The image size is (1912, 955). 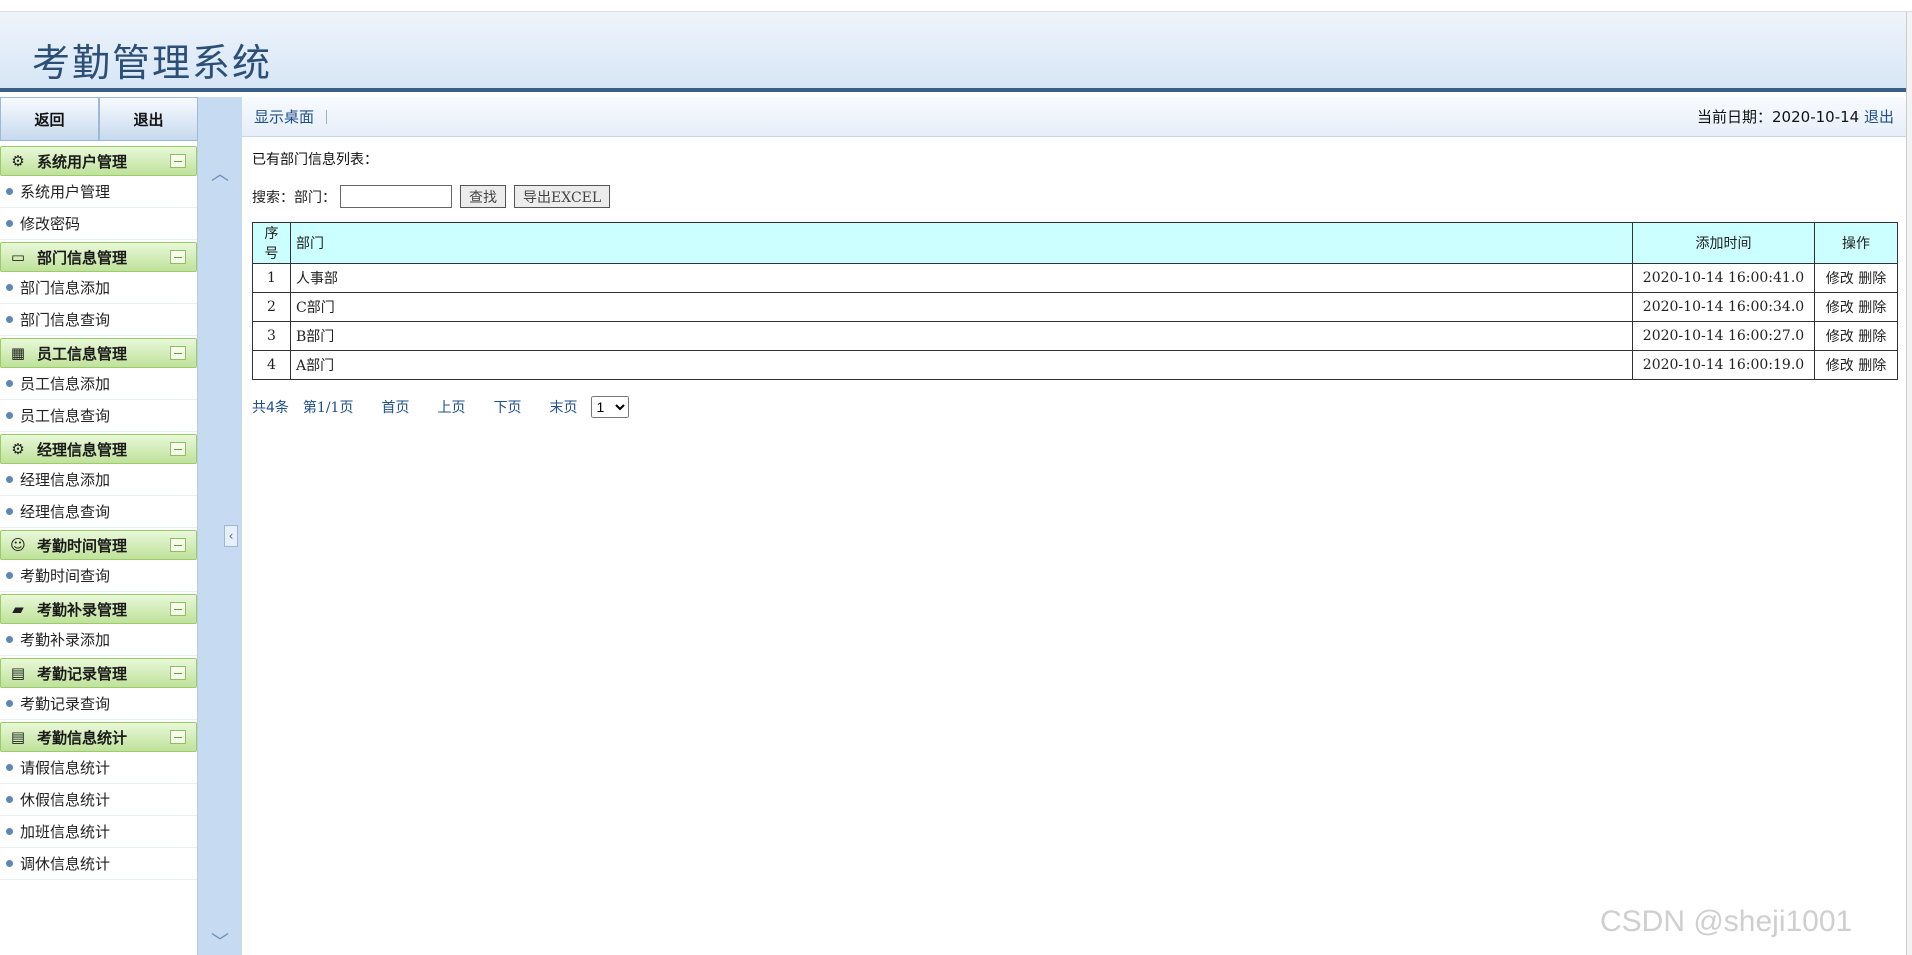 I want to click on page-scrollbar, so click(x=1909, y=483).